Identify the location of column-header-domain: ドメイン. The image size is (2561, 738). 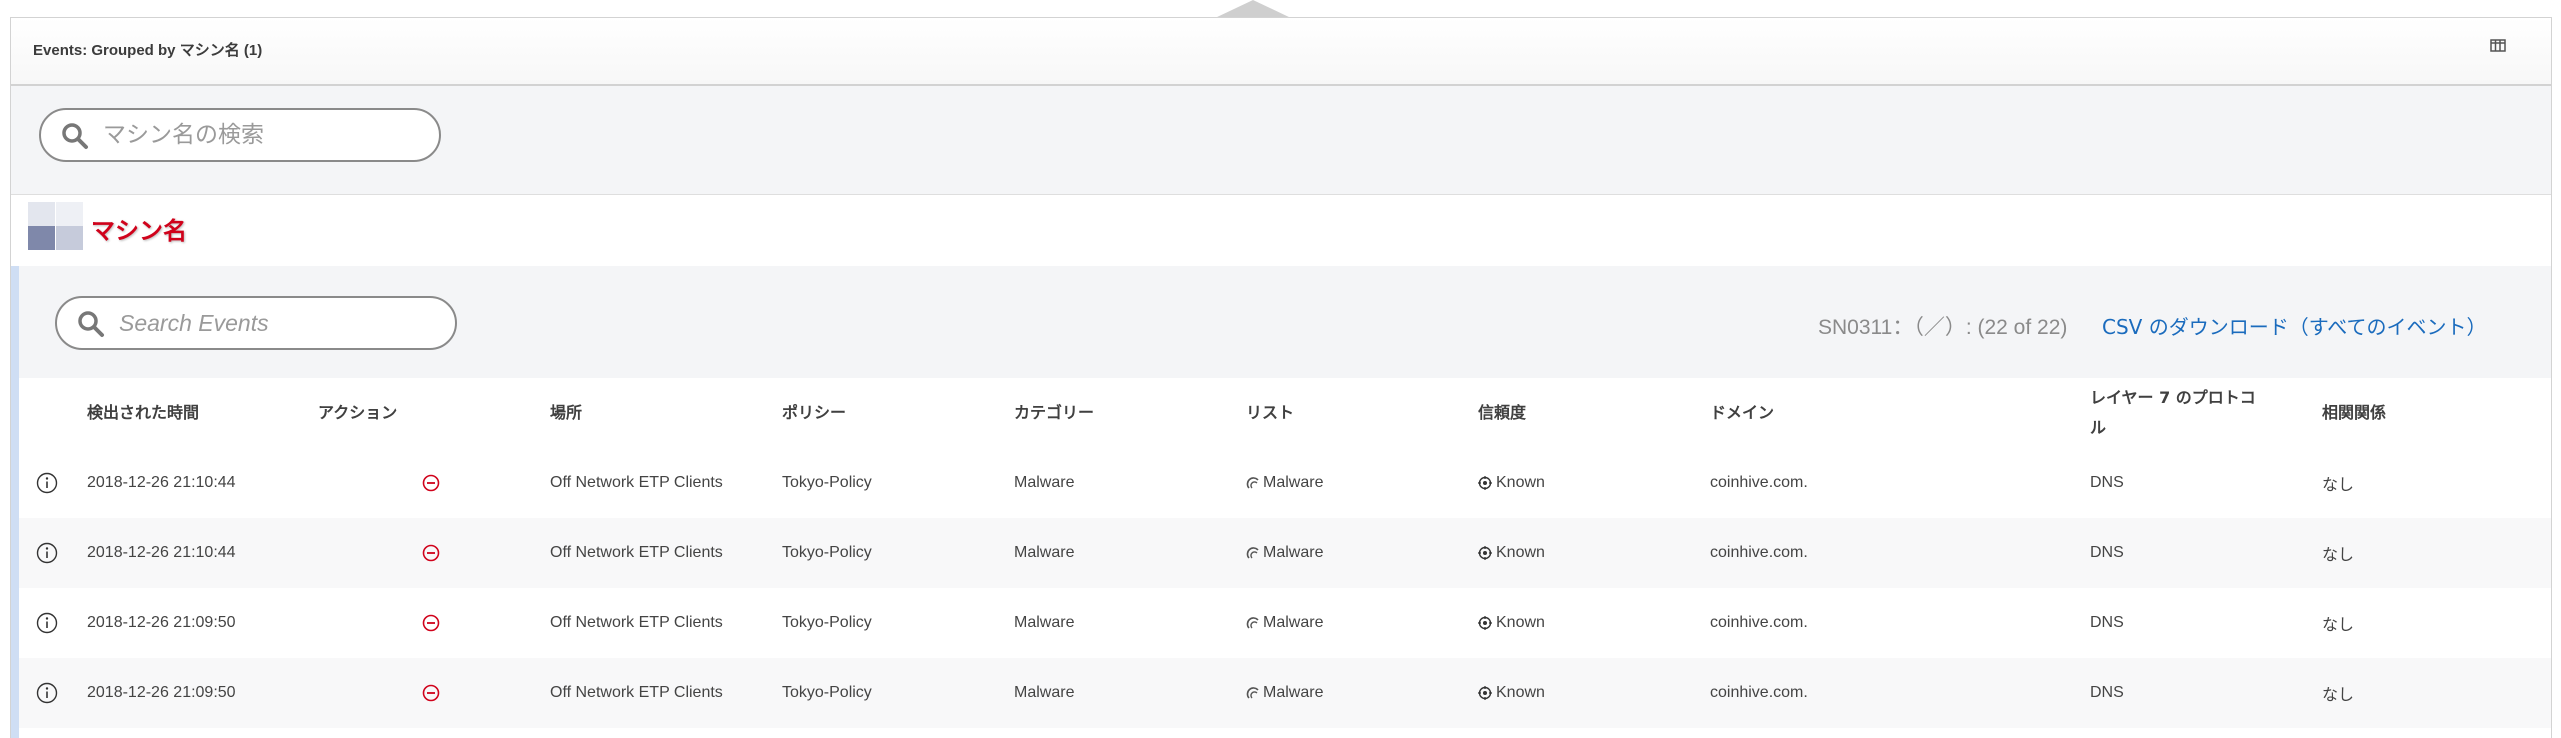
(1900, 413).